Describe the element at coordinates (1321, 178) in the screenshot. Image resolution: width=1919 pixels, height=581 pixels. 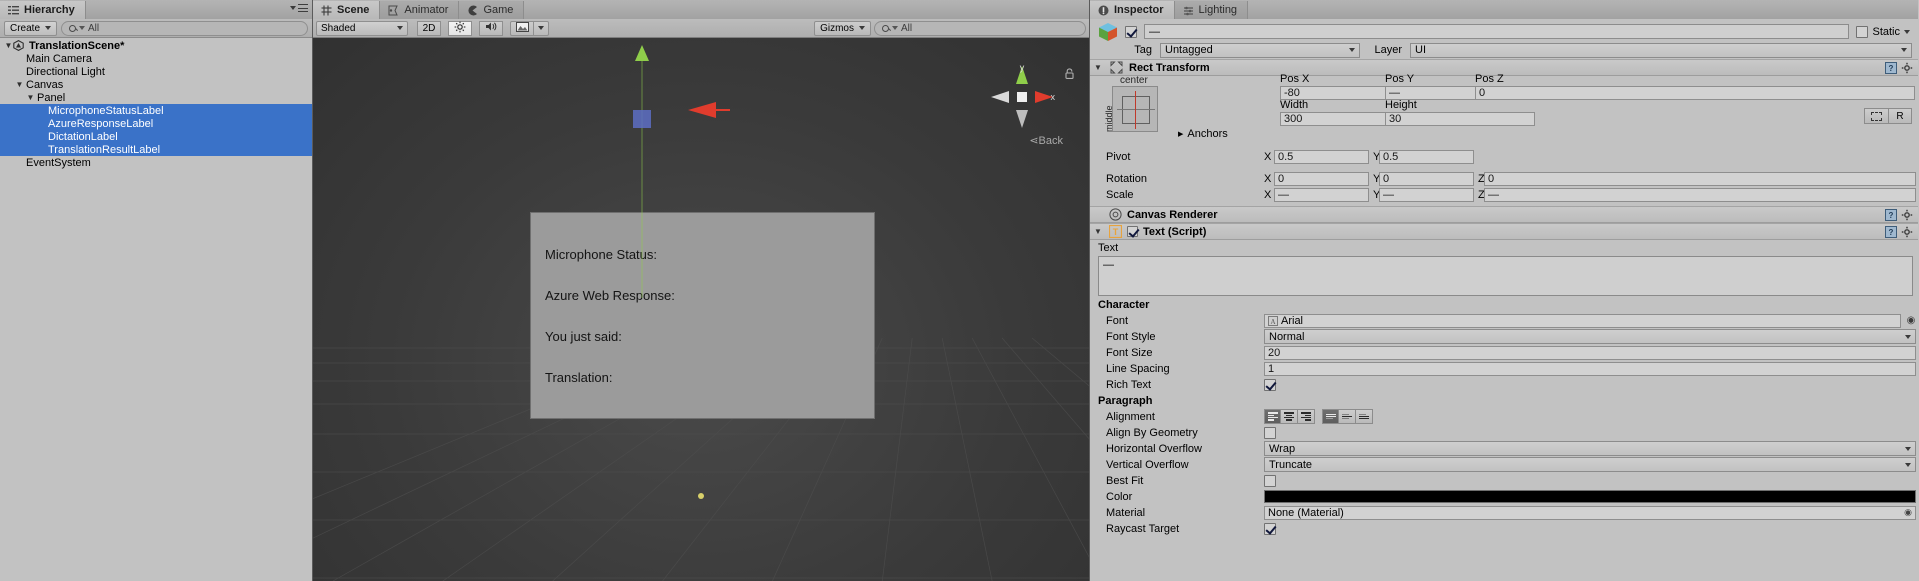
I see `rotation-x-field: 0` at that location.